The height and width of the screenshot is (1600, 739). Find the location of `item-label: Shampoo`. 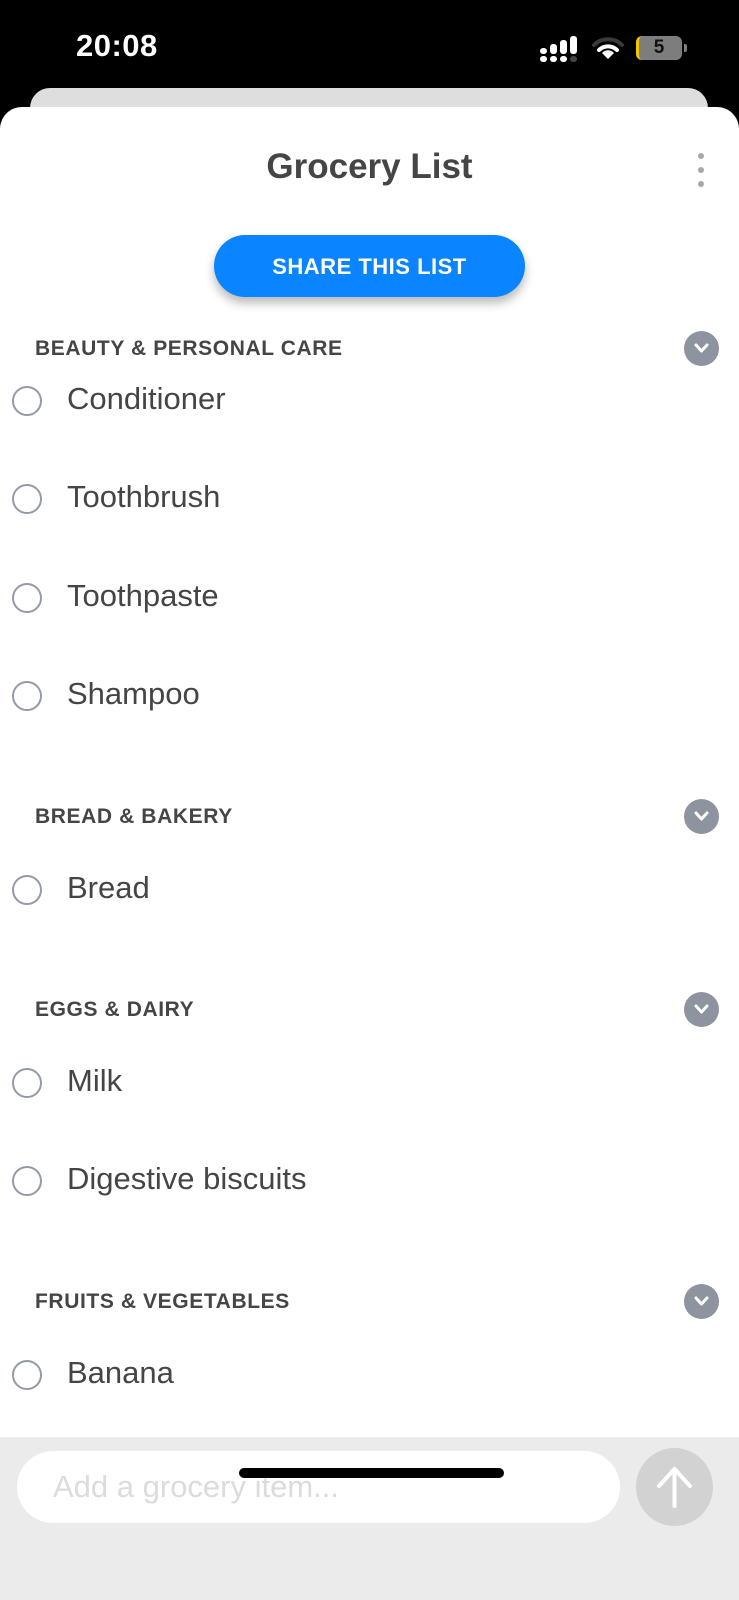

item-label: Shampoo is located at coordinates (133, 693).